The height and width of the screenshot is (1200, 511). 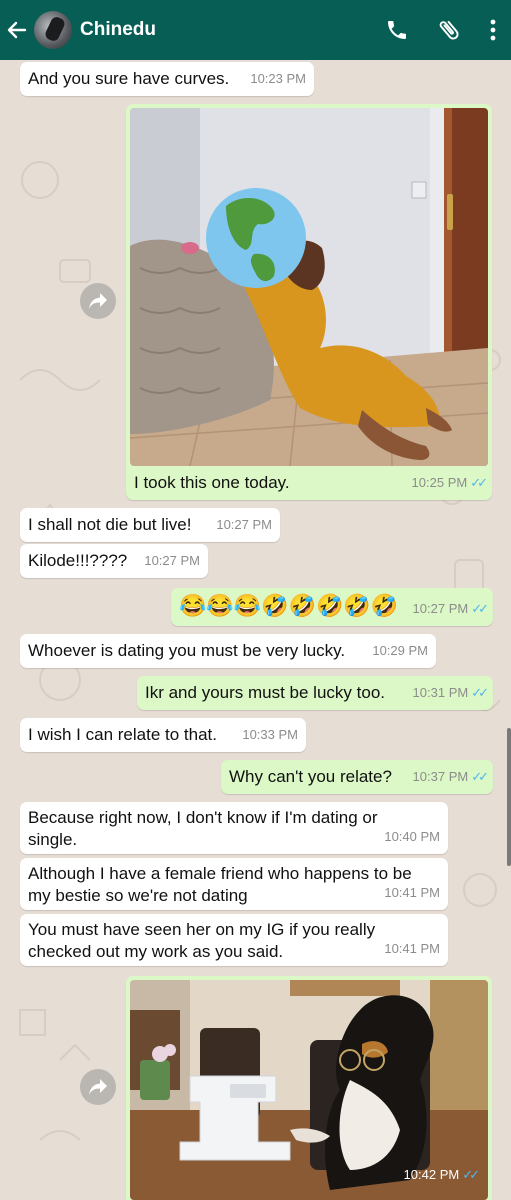 I want to click on phone-icon, so click(x=397, y=30).